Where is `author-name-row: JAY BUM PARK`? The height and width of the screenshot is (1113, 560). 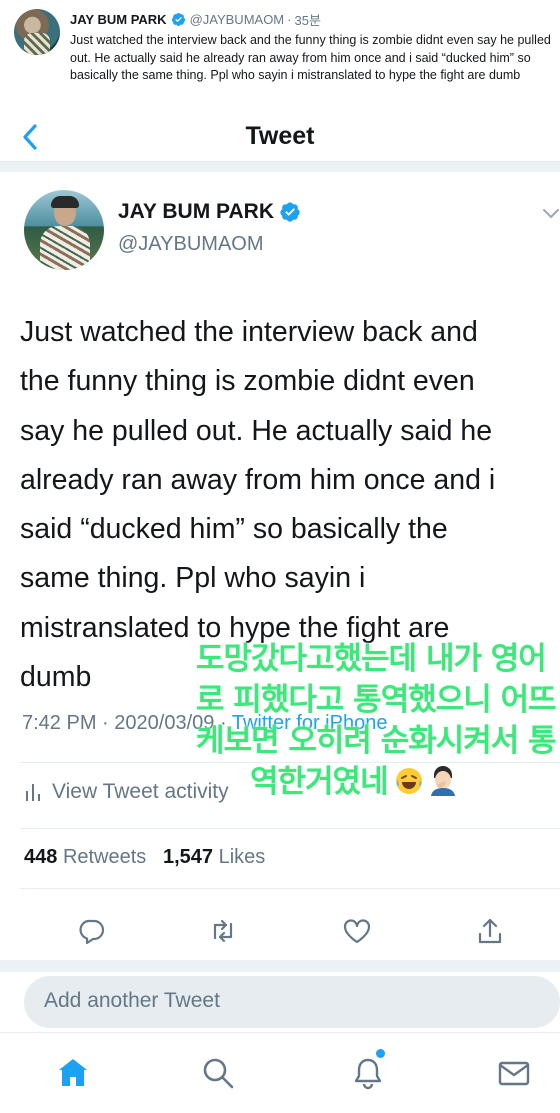 author-name-row: JAY BUM PARK is located at coordinates (209, 212).